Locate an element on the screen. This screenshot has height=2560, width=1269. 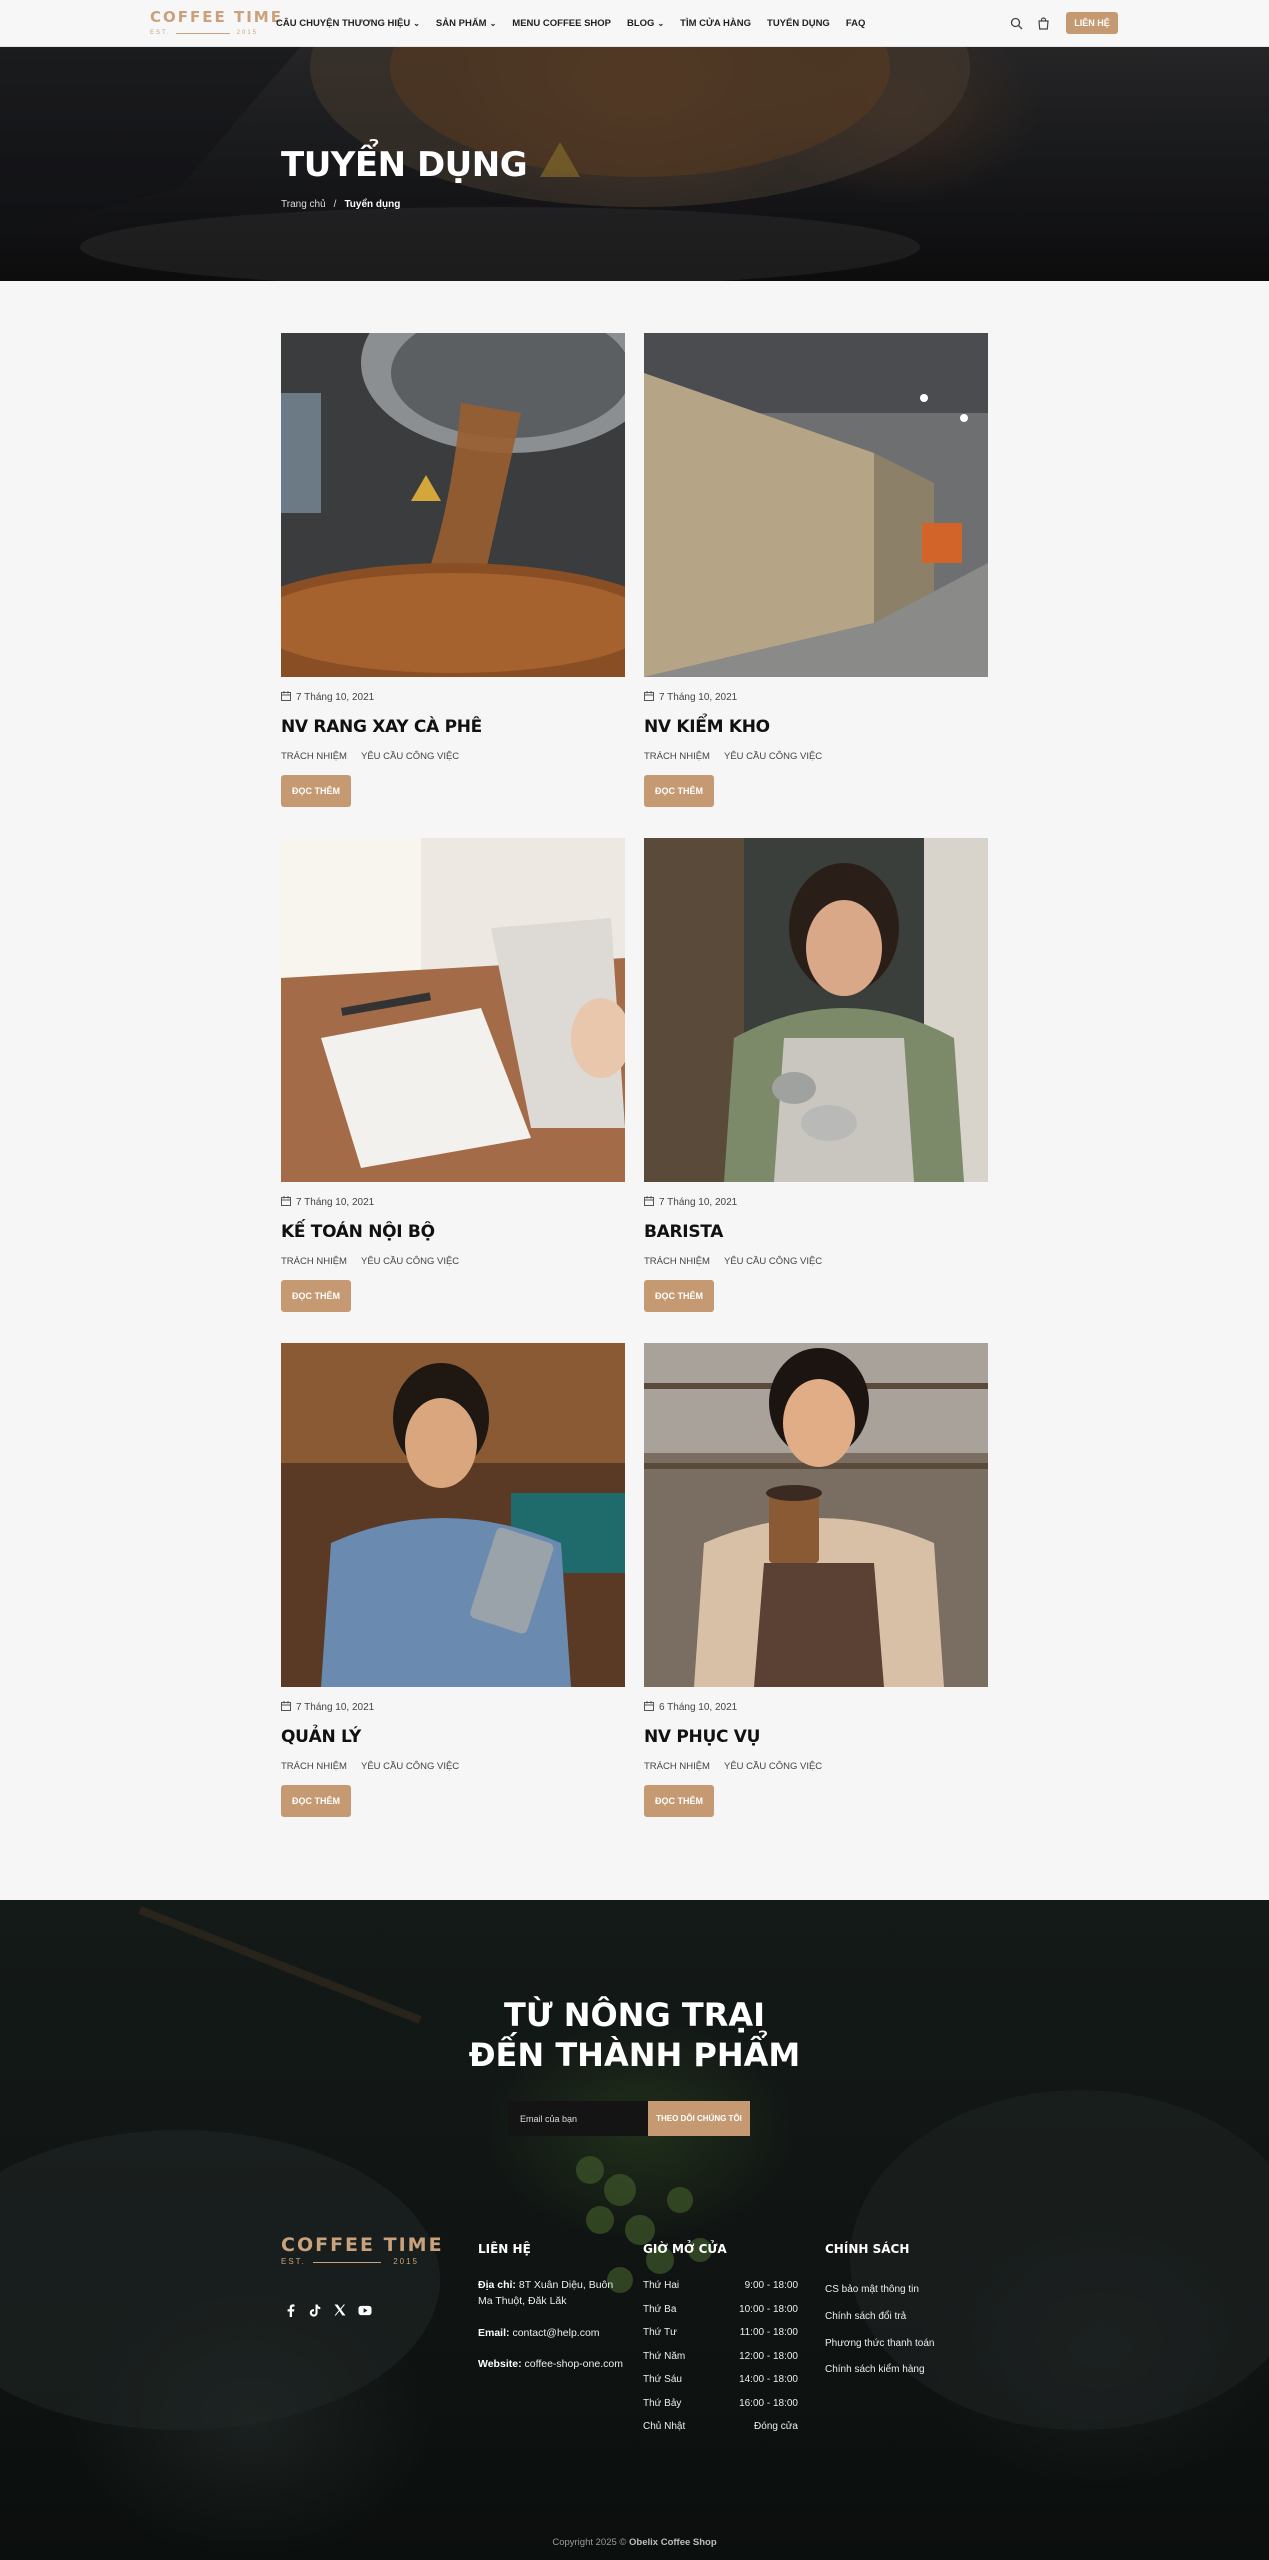
hours-row: Thứ Sáu 14:00 - 18:00 is located at coordinates (720, 2379).